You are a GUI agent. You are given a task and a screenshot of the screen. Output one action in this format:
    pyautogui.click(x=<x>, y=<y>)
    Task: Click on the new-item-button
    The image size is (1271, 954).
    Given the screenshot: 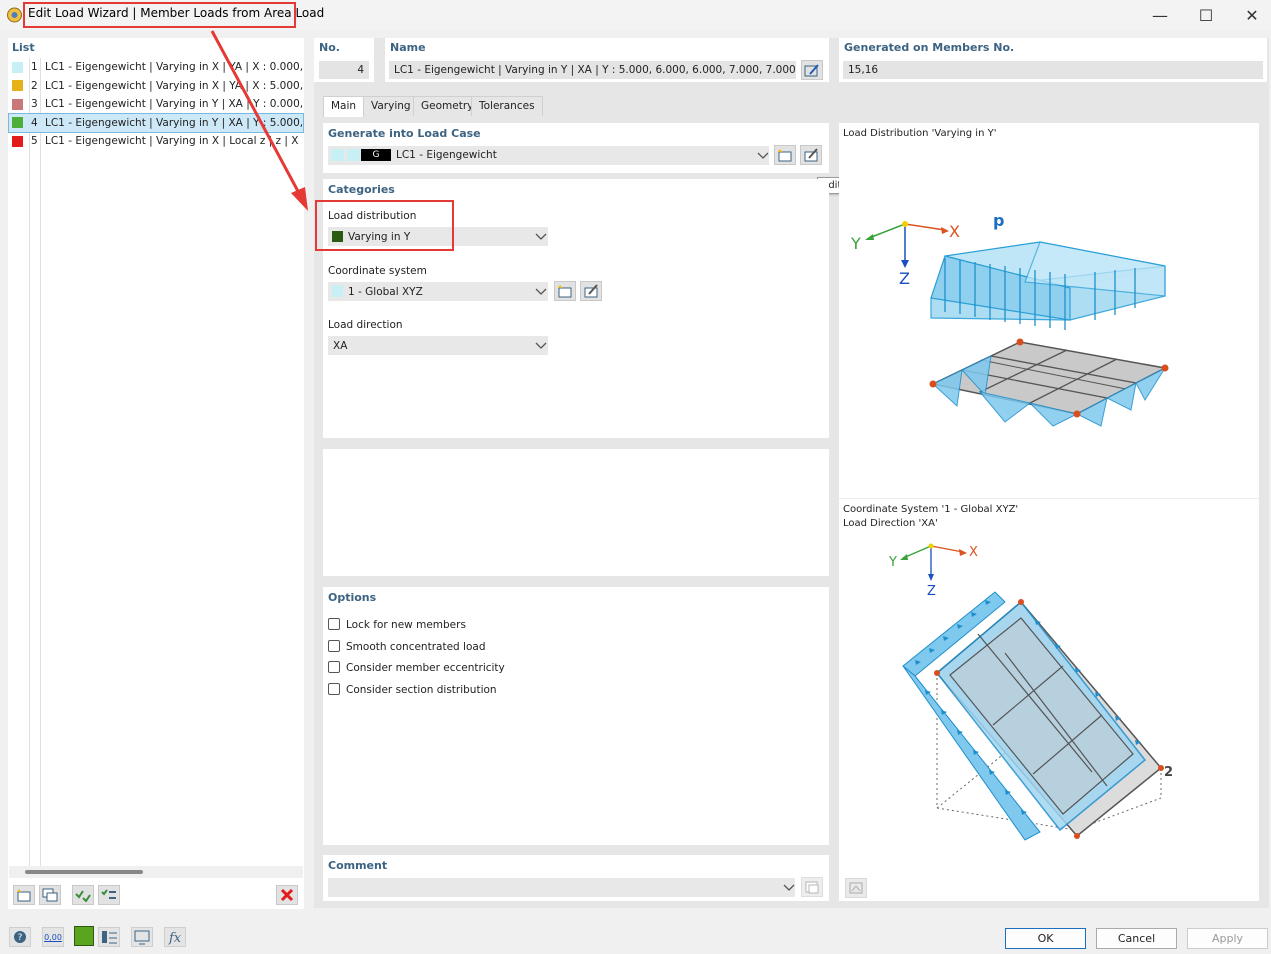 What is the action you would take?
    pyautogui.click(x=24, y=895)
    